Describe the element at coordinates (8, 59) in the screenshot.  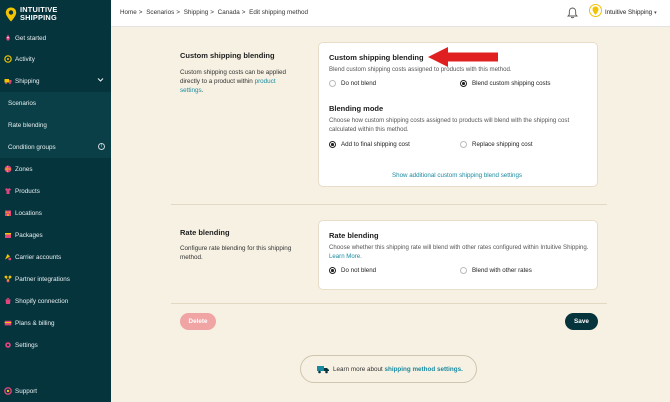
I see `activity-icon` at that location.